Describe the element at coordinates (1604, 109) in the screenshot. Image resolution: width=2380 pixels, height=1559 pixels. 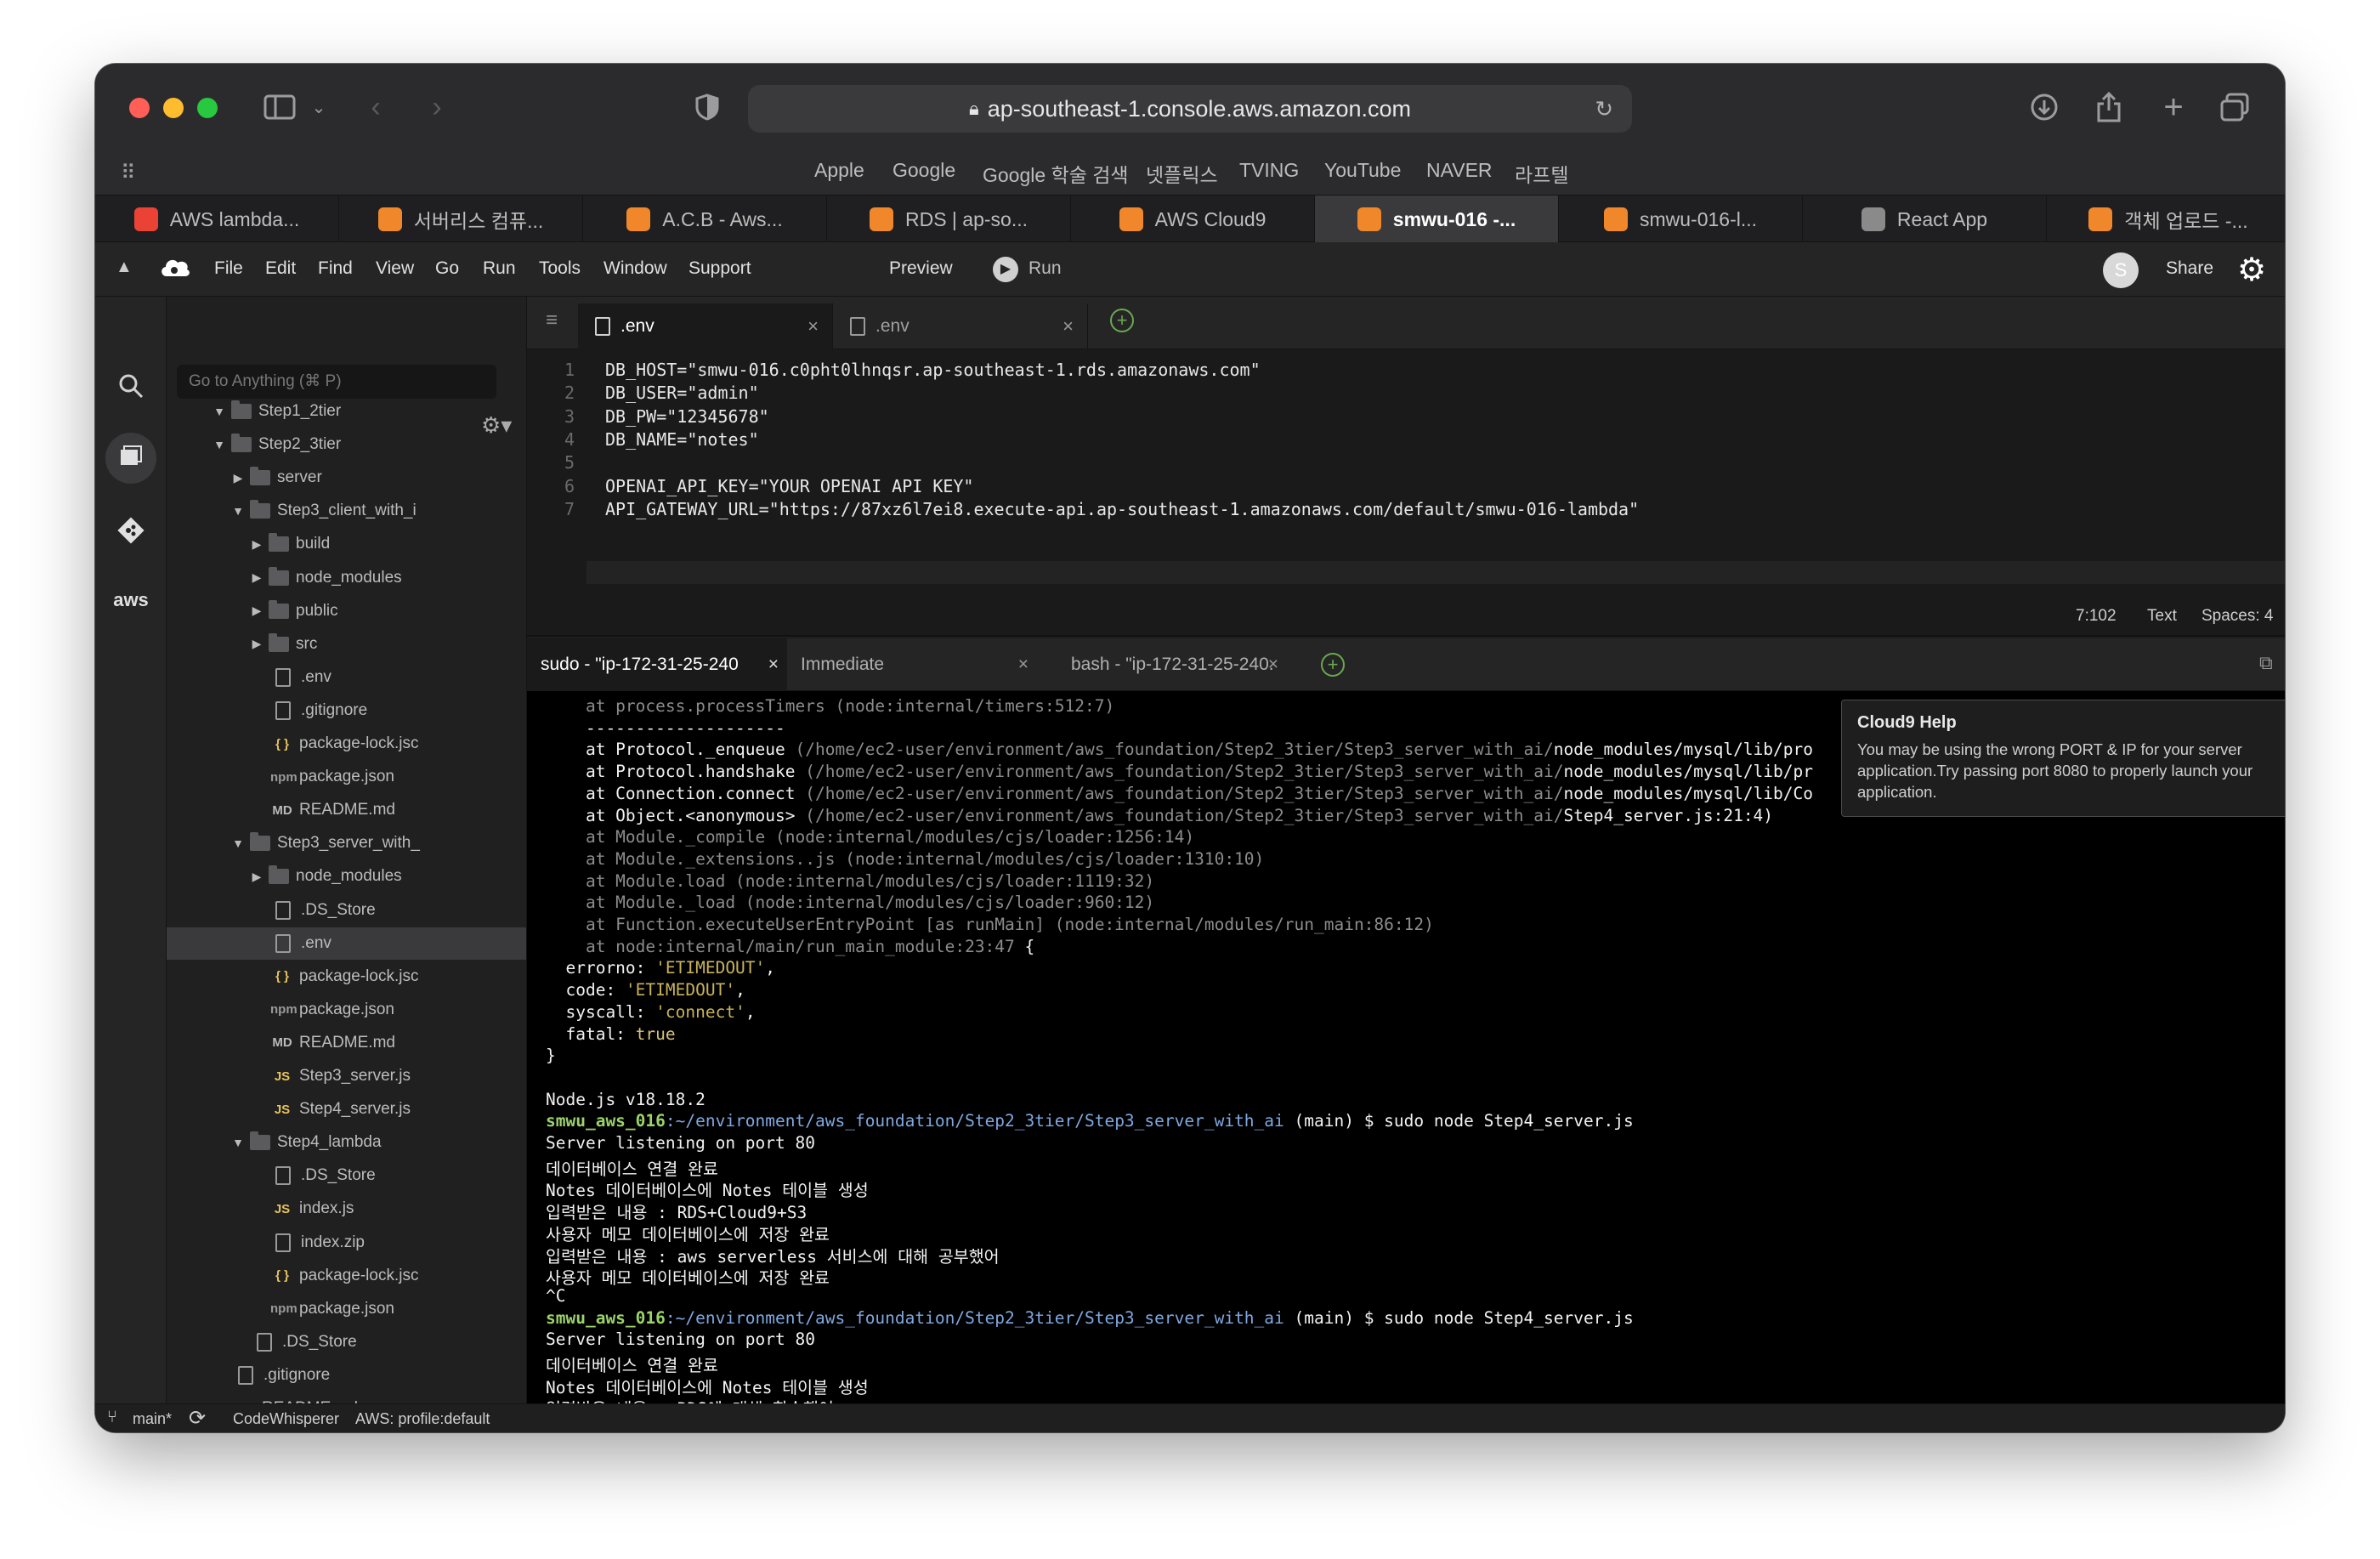
I see `reload-icon: ↻` at that location.